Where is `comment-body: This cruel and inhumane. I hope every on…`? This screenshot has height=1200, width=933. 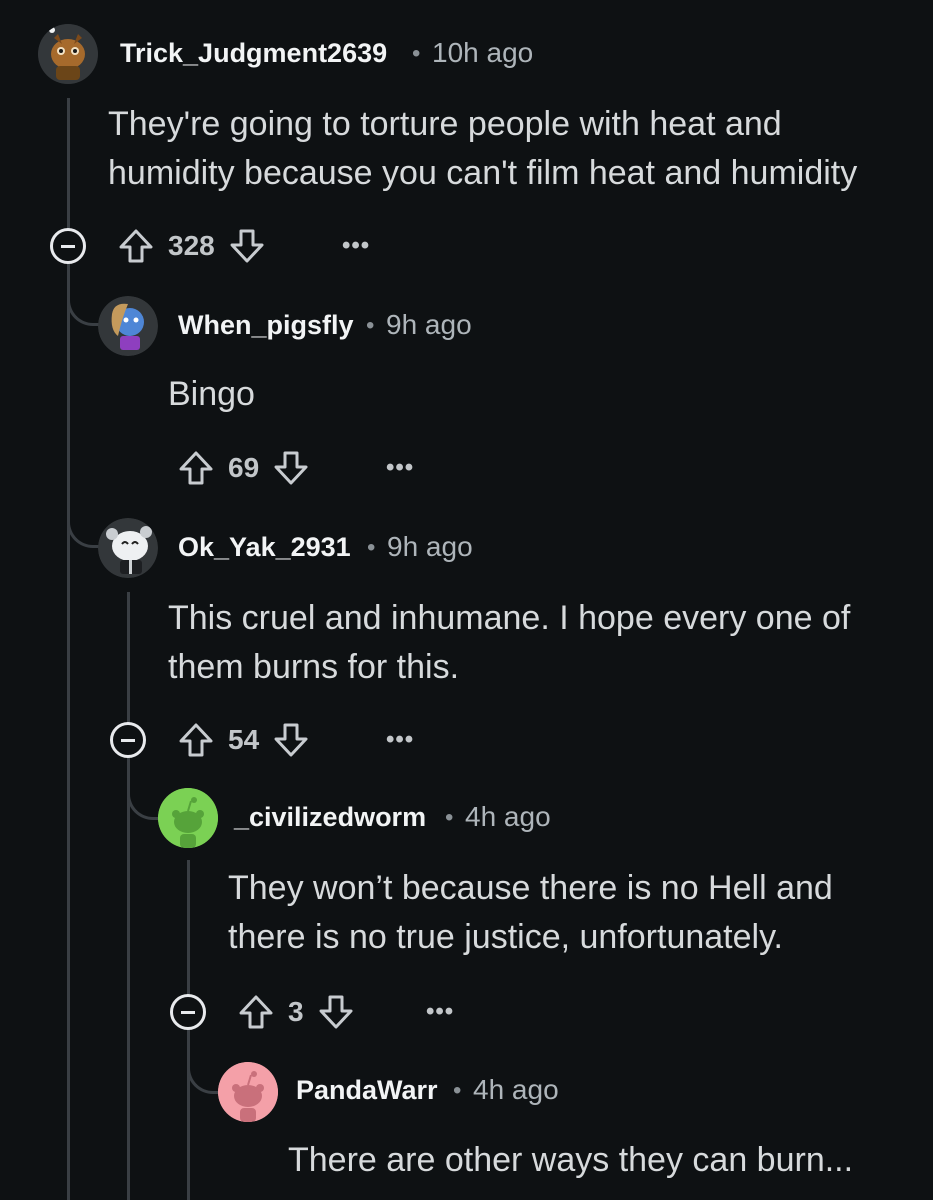
comment-body: This cruel and inhumane. I hope every on… is located at coordinates (509, 642).